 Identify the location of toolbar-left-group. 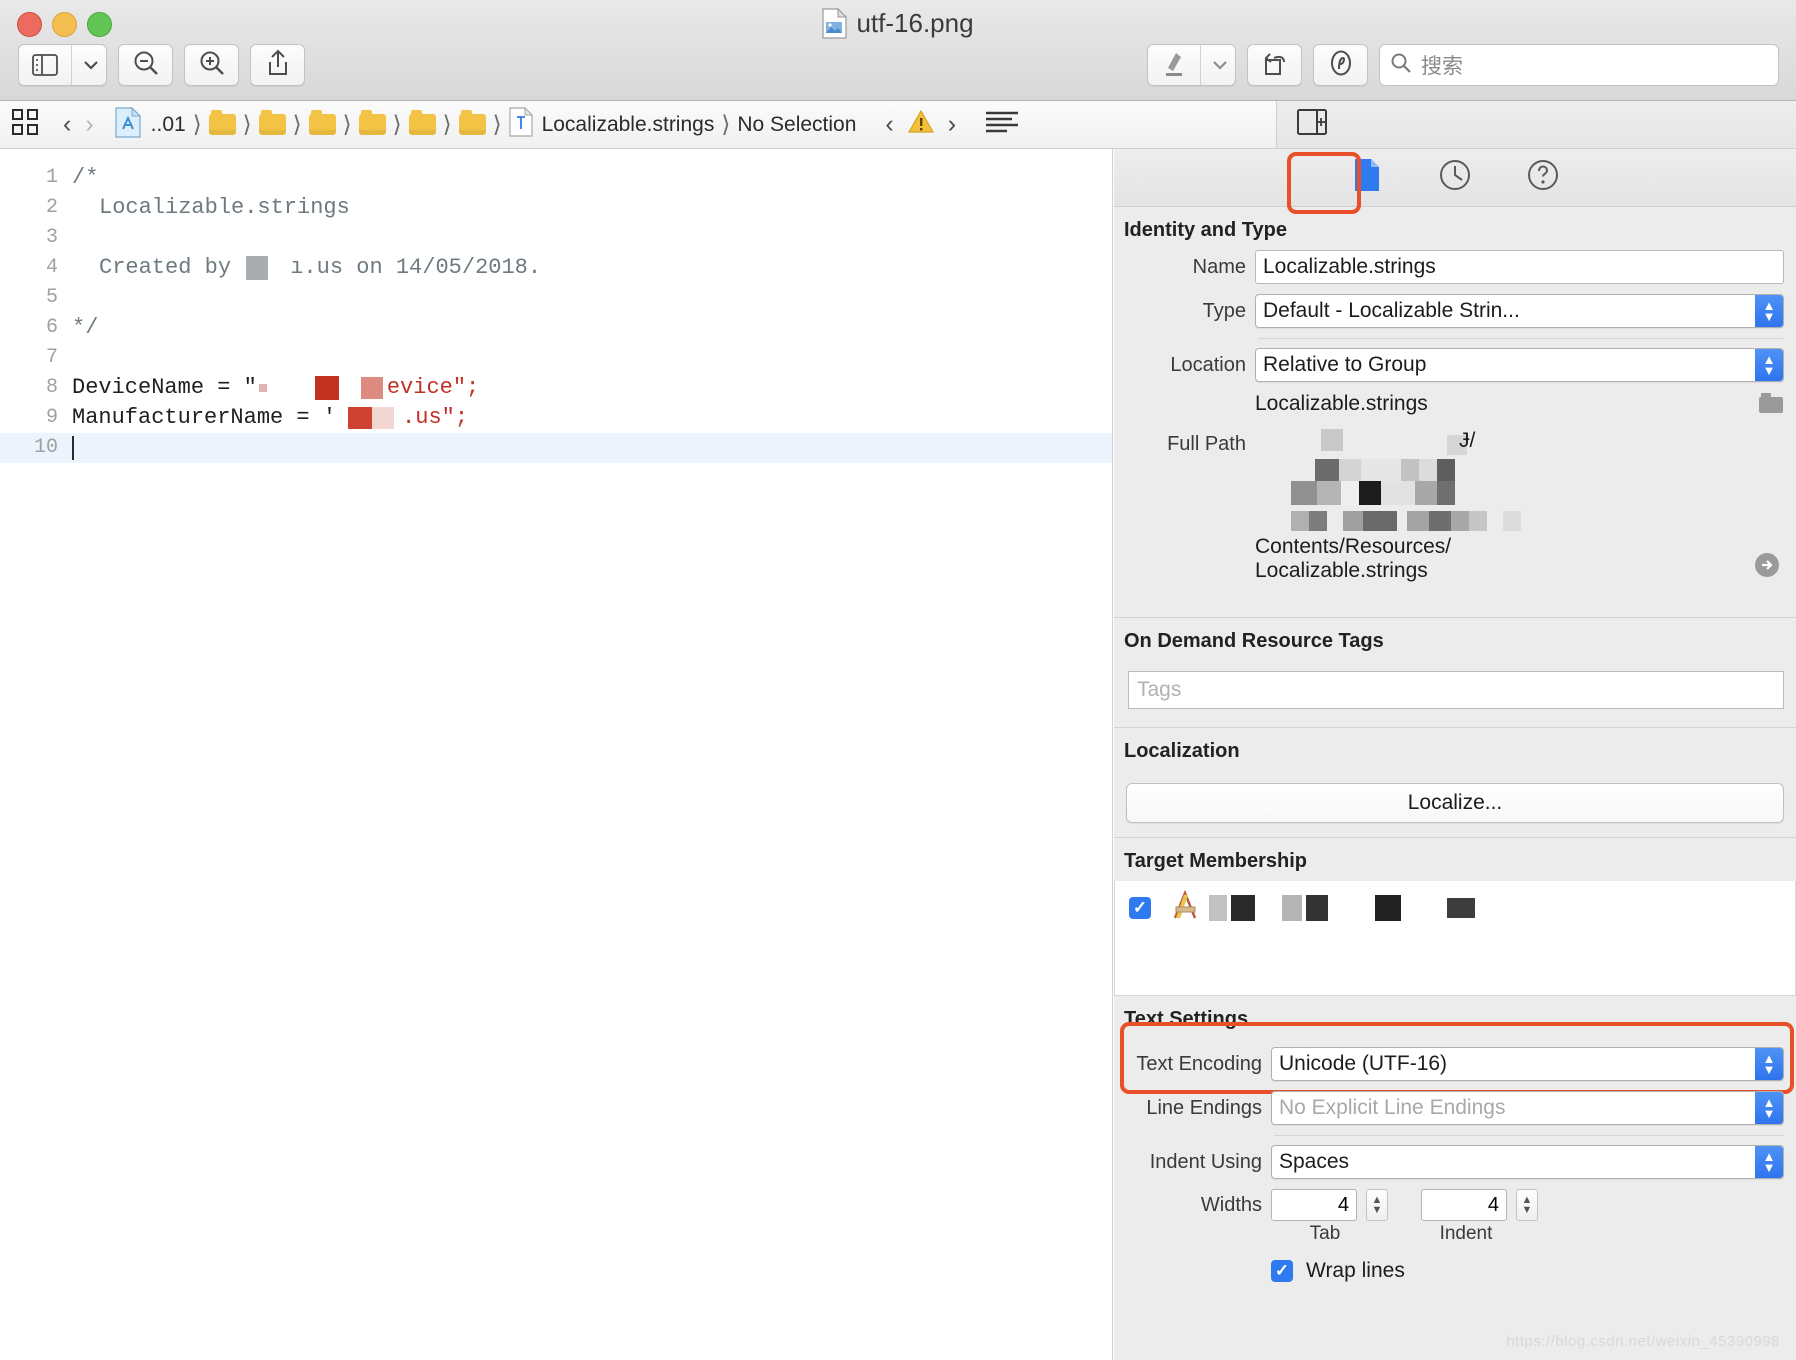
(161, 65).